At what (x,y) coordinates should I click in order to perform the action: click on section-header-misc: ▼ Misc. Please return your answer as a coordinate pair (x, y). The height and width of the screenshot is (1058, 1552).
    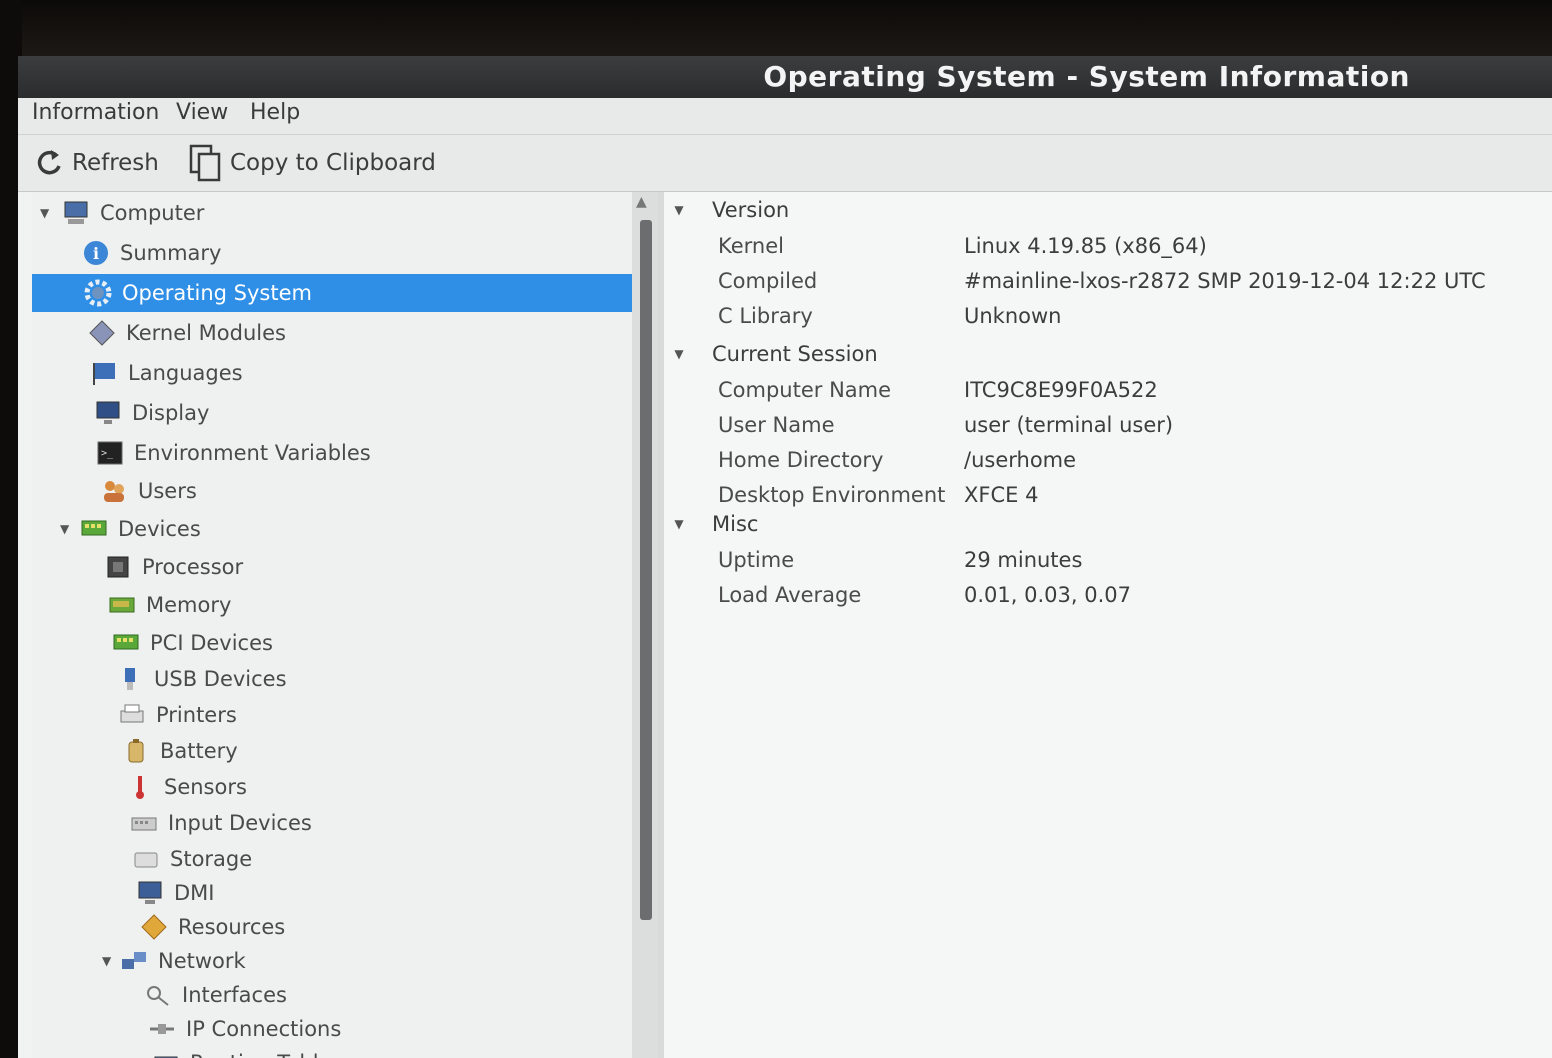
    Looking at the image, I should click on (711, 524).